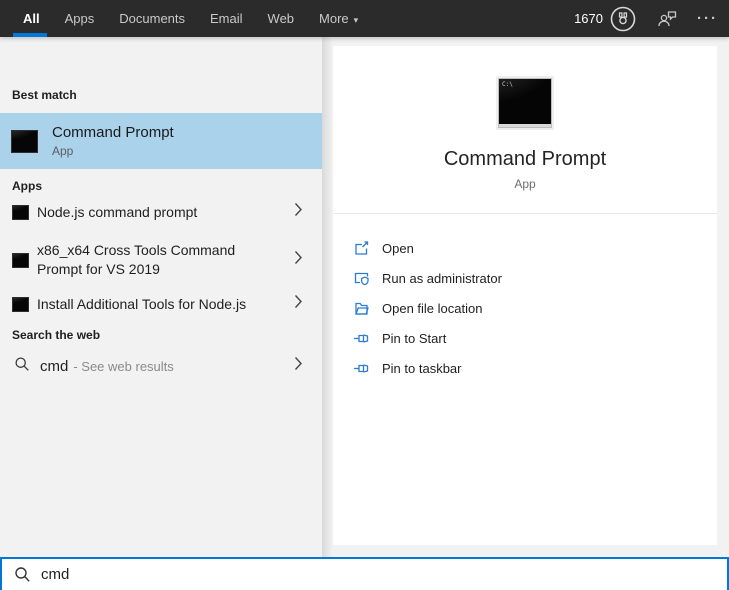 The width and height of the screenshot is (729, 590). What do you see at coordinates (525, 184) in the screenshot?
I see `preview-app-subtitle: App` at bounding box center [525, 184].